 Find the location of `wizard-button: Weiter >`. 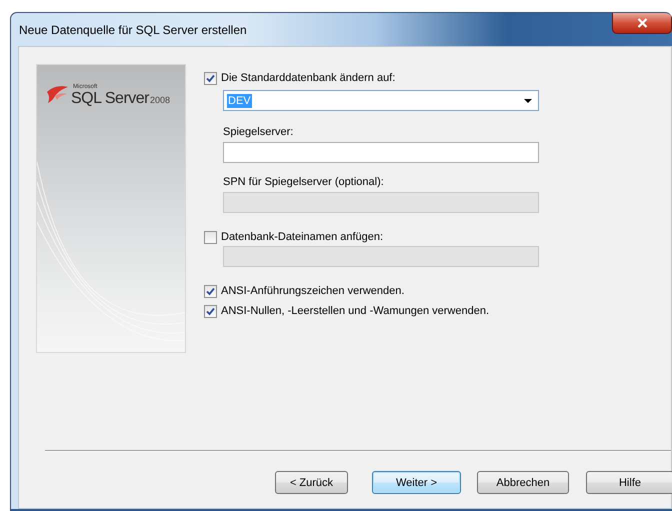

wizard-button: Weiter > is located at coordinates (416, 482).